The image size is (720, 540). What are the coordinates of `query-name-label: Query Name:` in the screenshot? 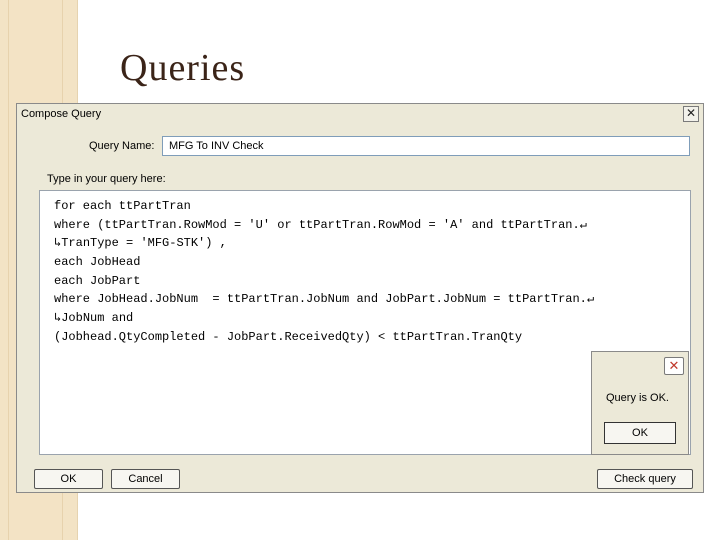 It's located at (122, 146).